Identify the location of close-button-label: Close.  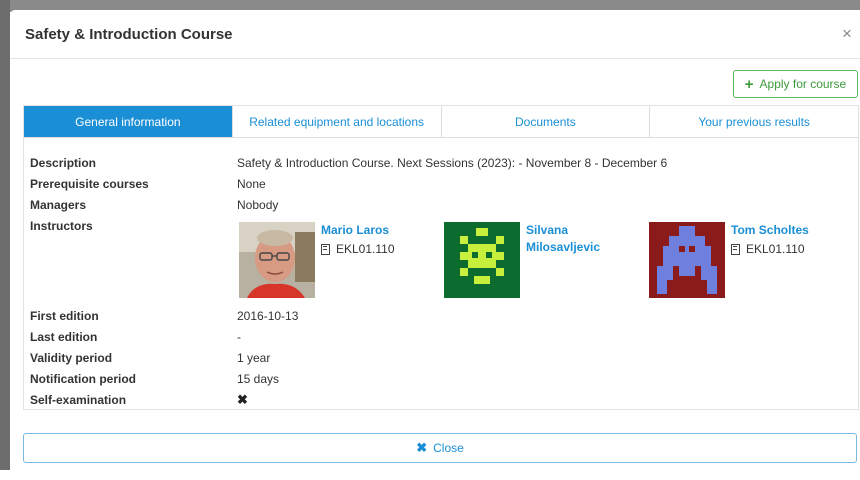
(448, 448).